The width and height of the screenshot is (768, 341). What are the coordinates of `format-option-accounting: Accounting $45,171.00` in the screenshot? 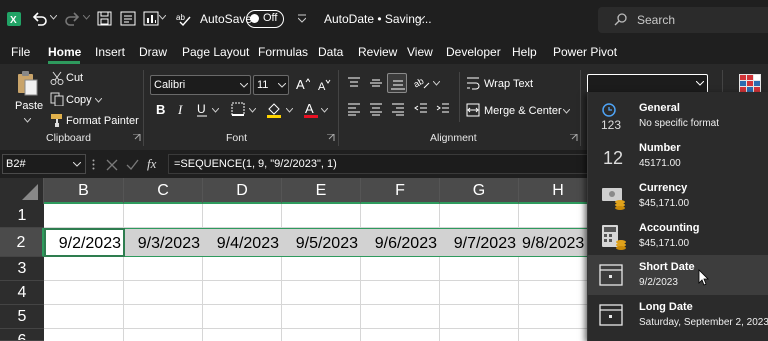 It's located at (678, 236).